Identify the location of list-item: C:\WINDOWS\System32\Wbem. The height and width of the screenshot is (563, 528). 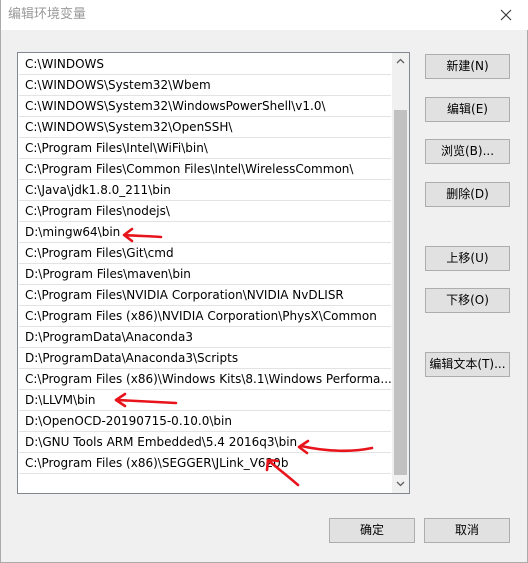
(205, 85).